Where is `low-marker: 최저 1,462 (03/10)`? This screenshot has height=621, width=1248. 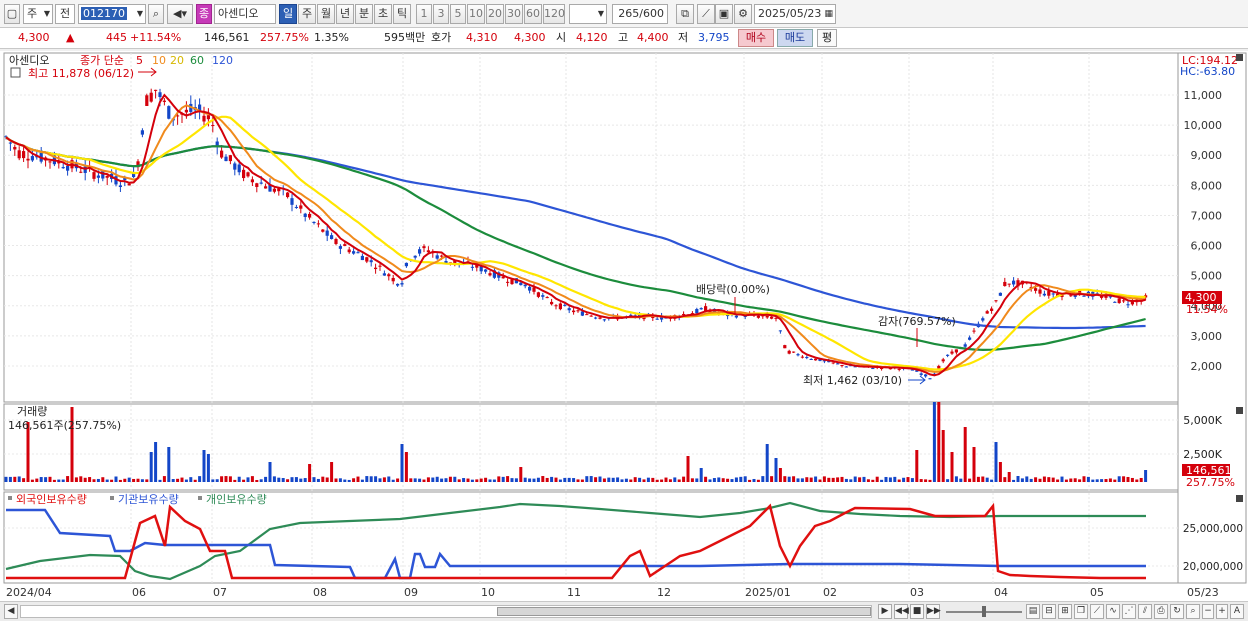 low-marker: 최저 1,462 (03/10) is located at coordinates (852, 380).